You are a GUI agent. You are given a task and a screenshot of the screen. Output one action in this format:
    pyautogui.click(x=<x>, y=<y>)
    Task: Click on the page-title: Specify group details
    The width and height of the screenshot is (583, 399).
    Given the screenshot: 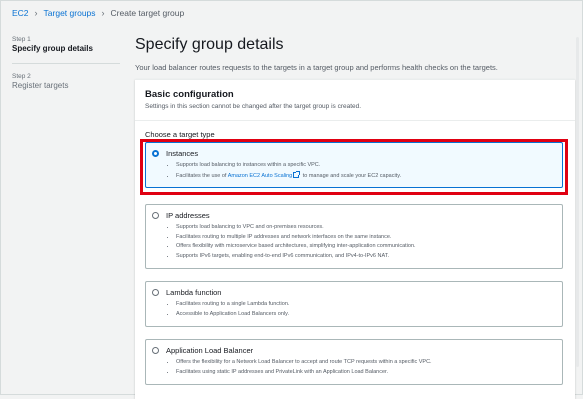 What is the action you would take?
    pyautogui.click(x=209, y=44)
    